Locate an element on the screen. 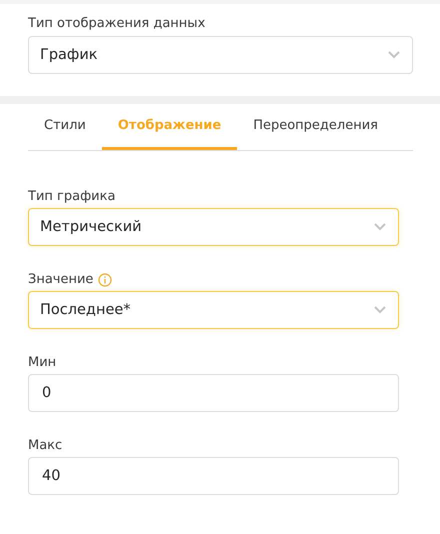  select-field: График is located at coordinates (220, 55).